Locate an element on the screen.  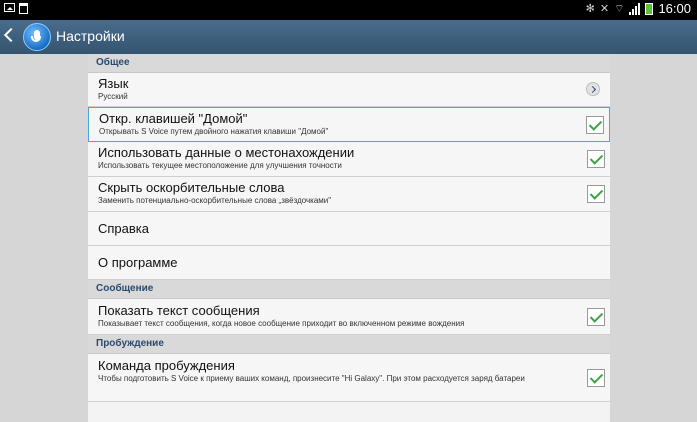
setting-title: Справка is located at coordinates (123, 228).